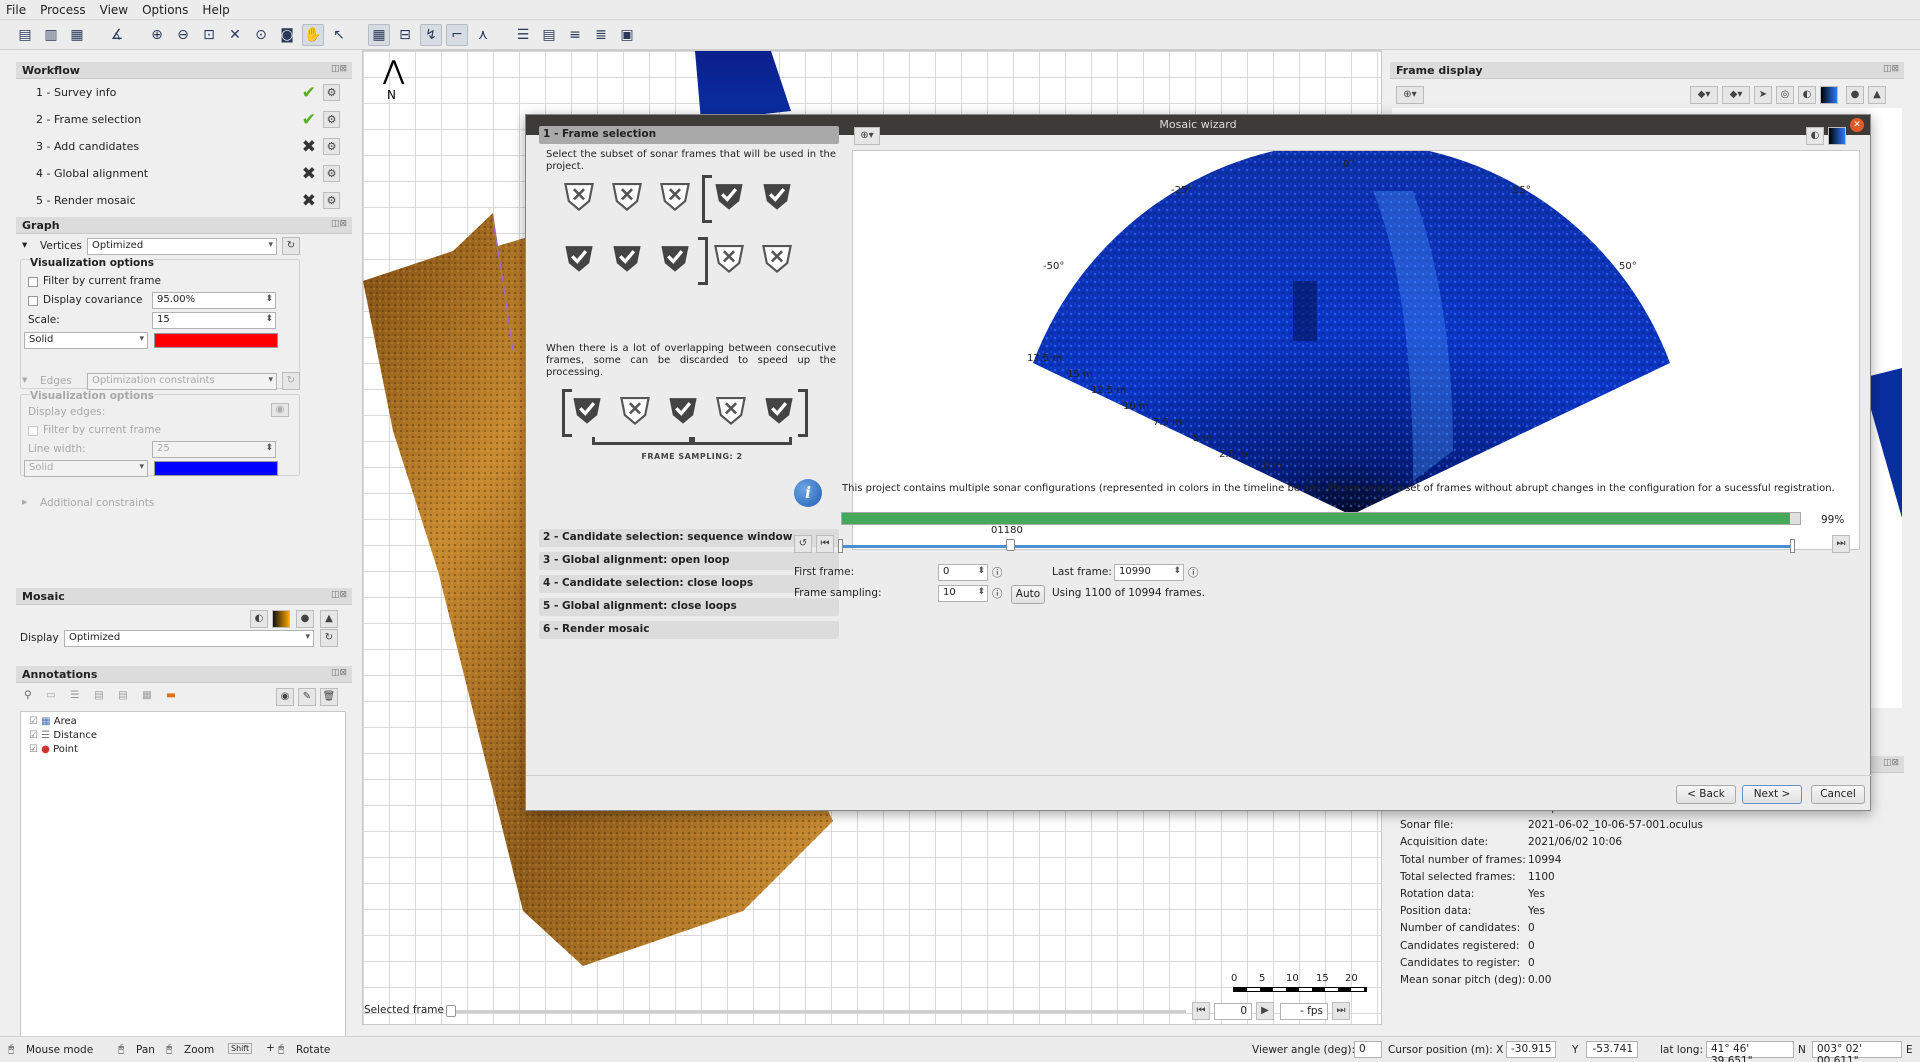 This screenshot has height=1062, width=1920. What do you see at coordinates (575, 35) in the screenshot?
I see `timeline-icon: ≡` at bounding box center [575, 35].